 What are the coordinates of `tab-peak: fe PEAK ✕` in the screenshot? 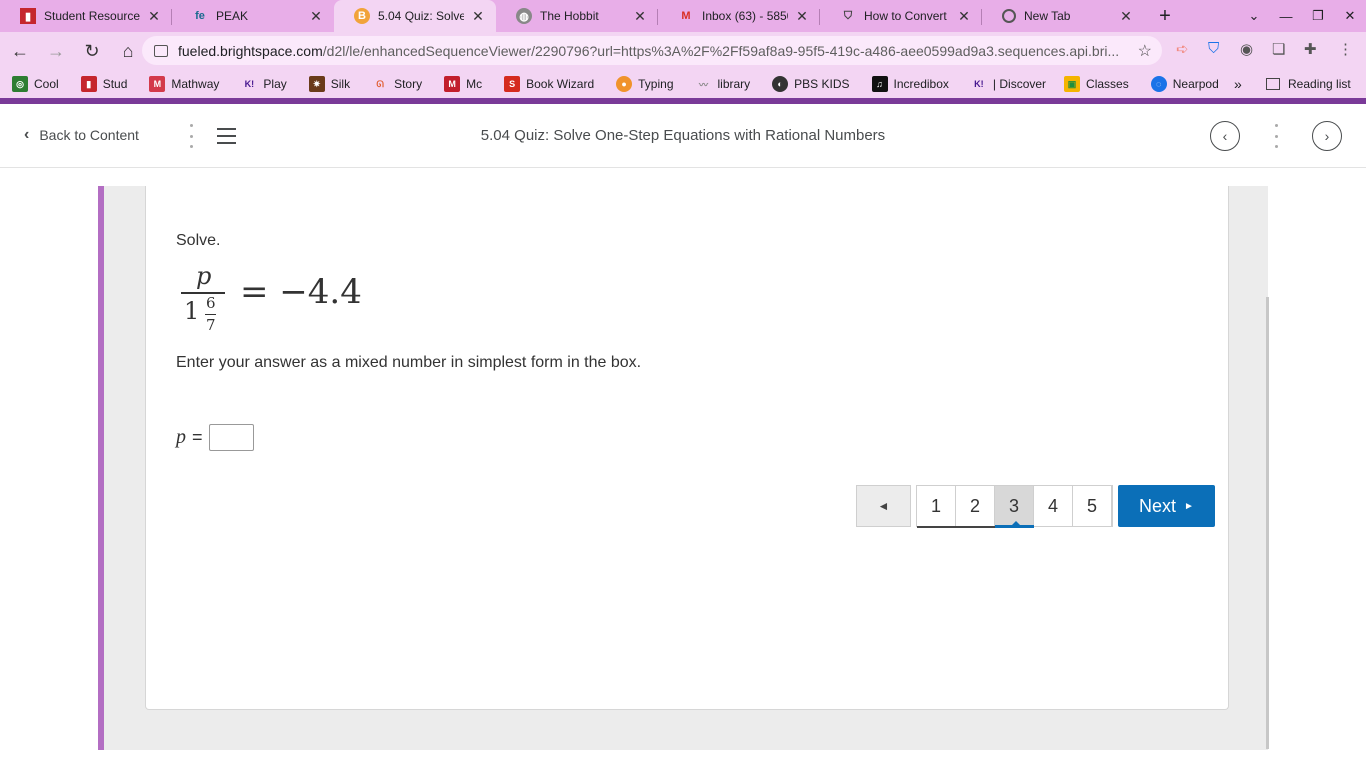 It's located at (253, 16).